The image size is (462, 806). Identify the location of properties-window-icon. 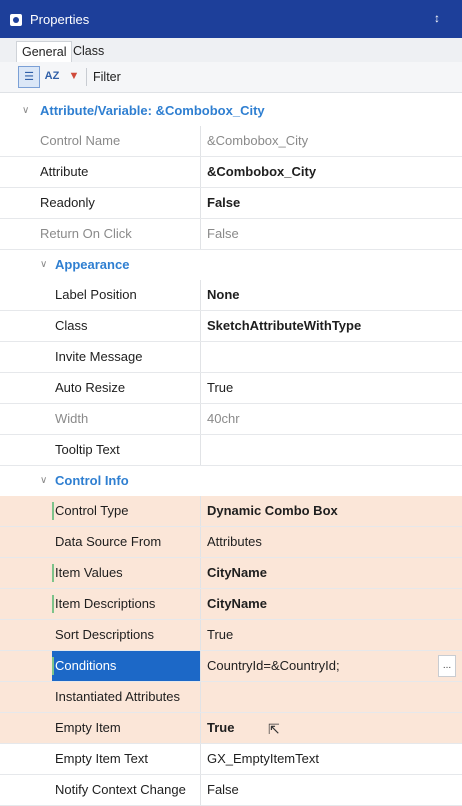
(16, 20).